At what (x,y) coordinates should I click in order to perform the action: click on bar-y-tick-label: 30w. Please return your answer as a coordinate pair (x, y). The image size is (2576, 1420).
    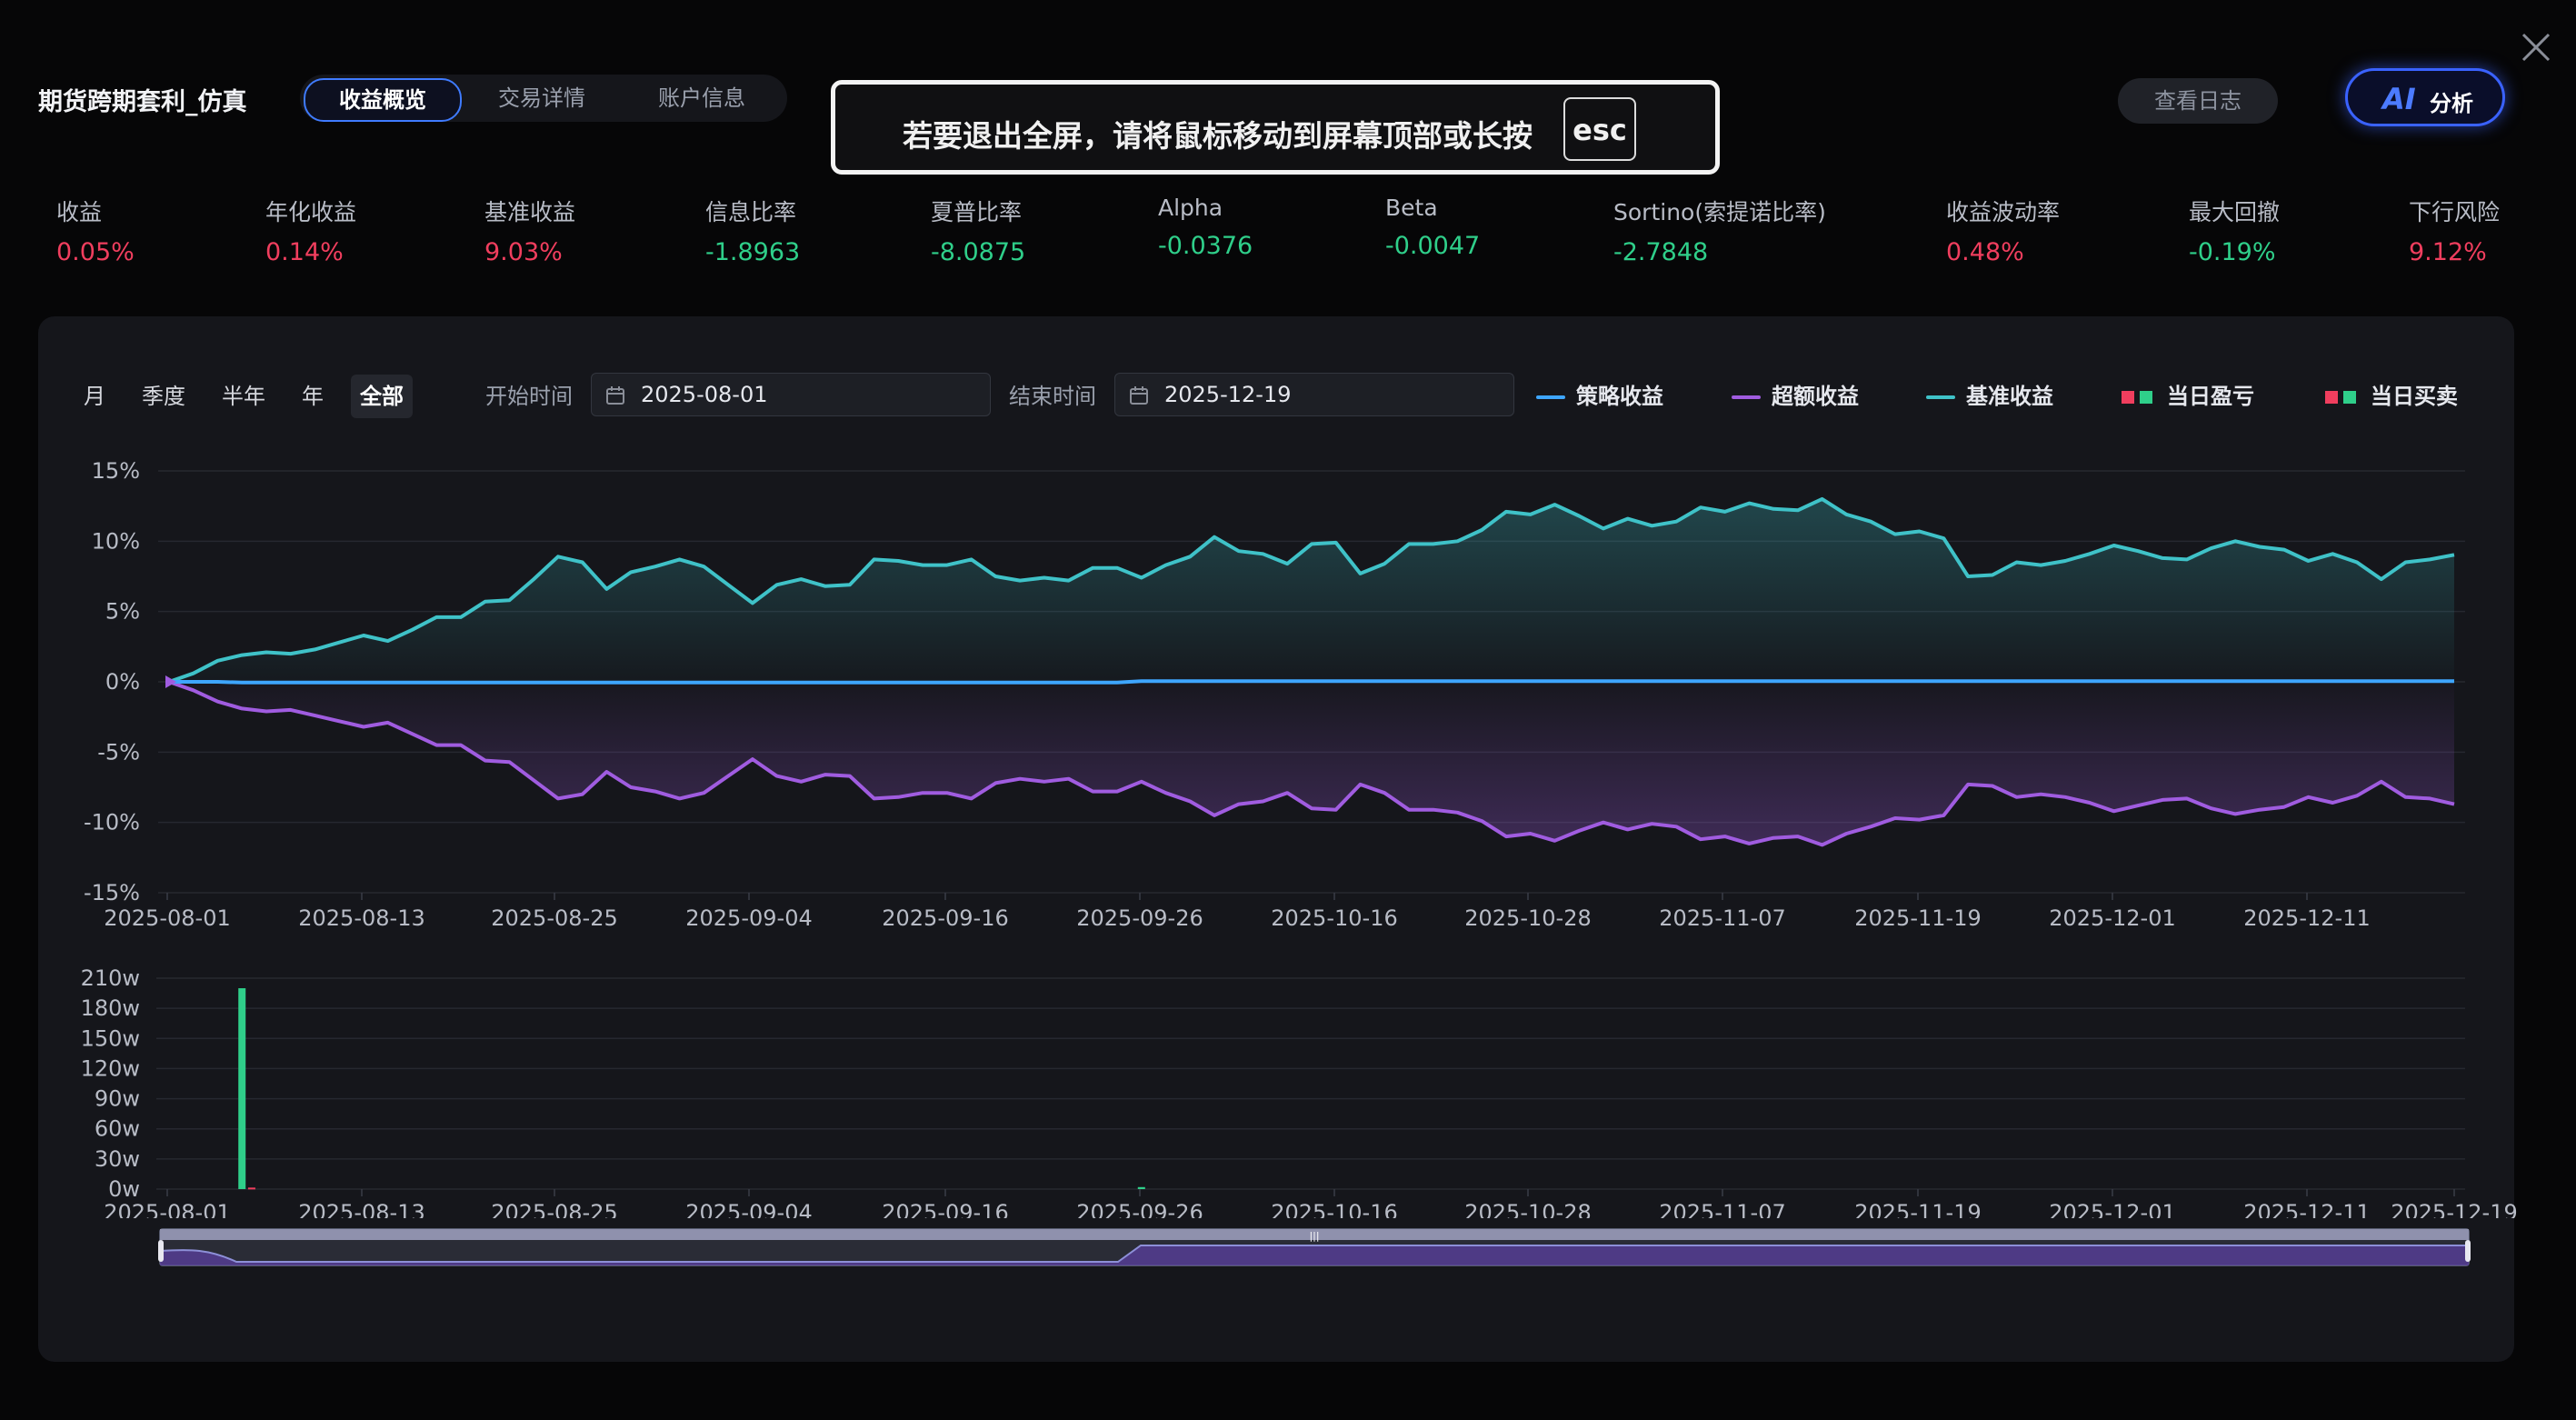
    Looking at the image, I should click on (118, 1159).